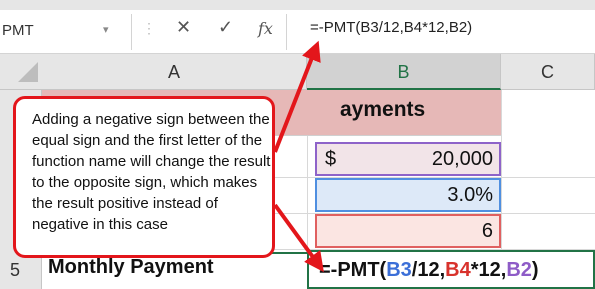 This screenshot has height=289, width=595. What do you see at coordinates (297, 96) in the screenshot?
I see `arrow-to-formula-bar` at bounding box center [297, 96].